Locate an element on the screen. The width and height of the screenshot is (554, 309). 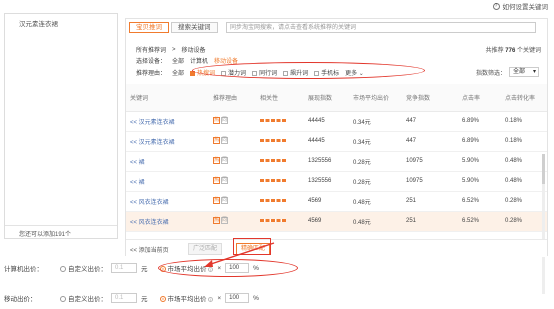
row-impressions: 1325556 is located at coordinates (326, 181).